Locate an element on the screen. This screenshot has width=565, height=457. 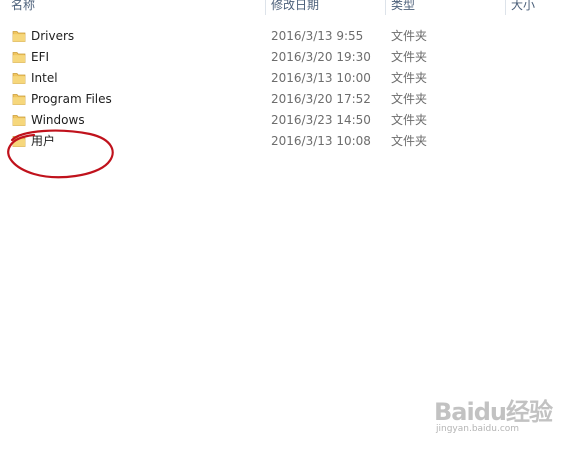
watermark-logo: Baidu经验 is located at coordinates (493, 412).